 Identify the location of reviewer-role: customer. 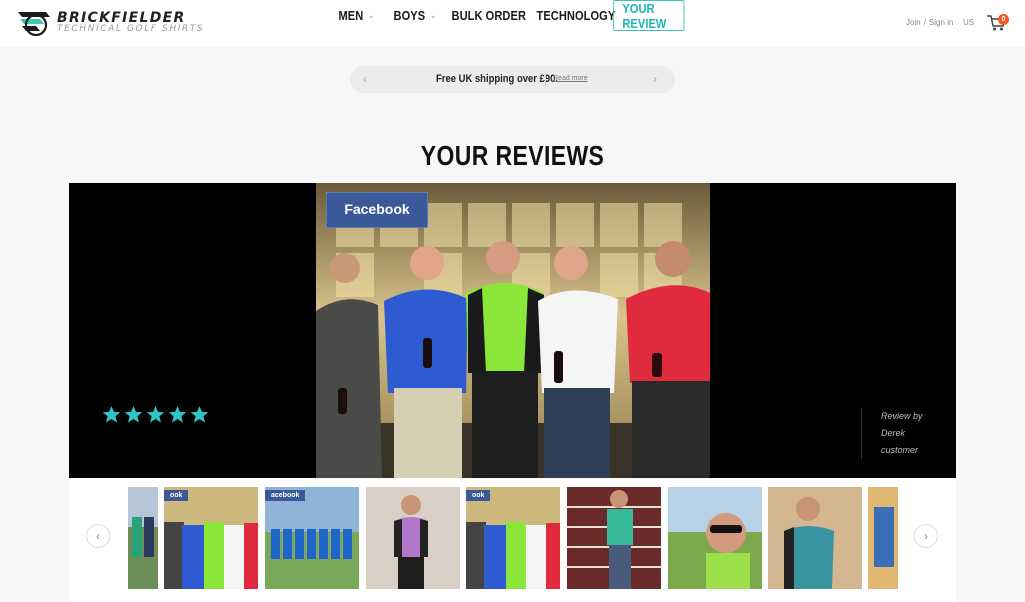
(900, 450).